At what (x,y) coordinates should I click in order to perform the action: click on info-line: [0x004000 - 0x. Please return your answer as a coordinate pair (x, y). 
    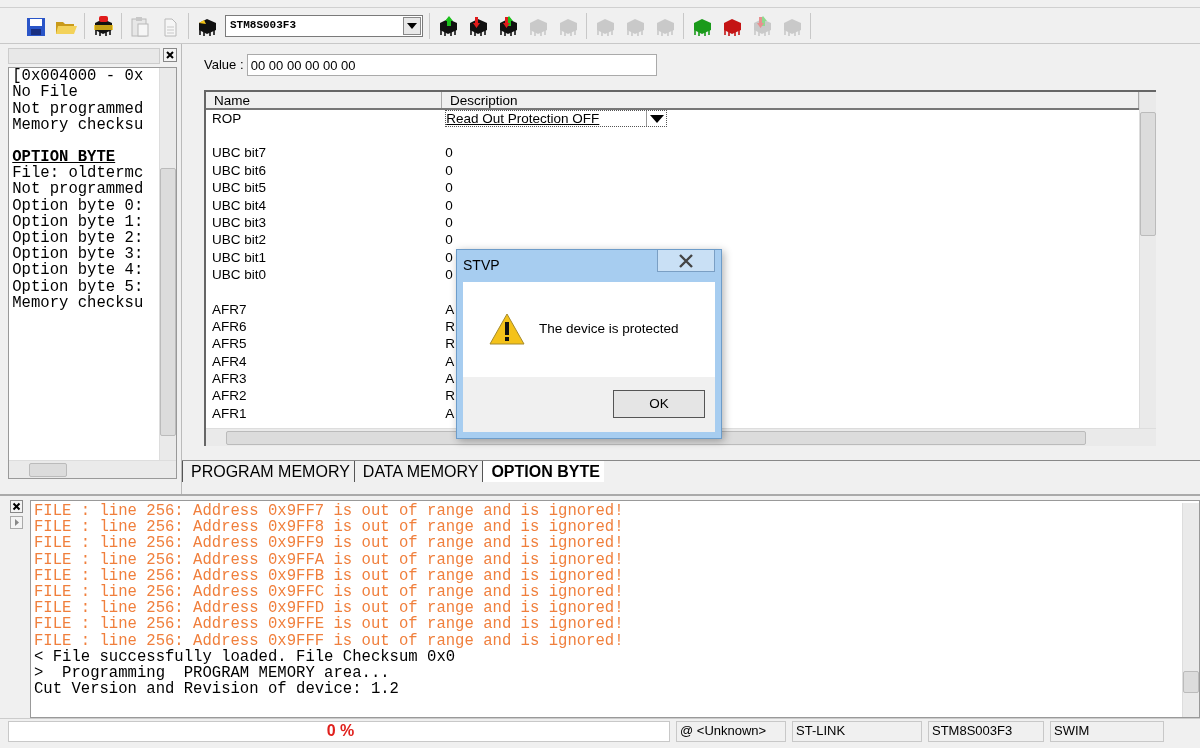
    Looking at the image, I should click on (78, 76).